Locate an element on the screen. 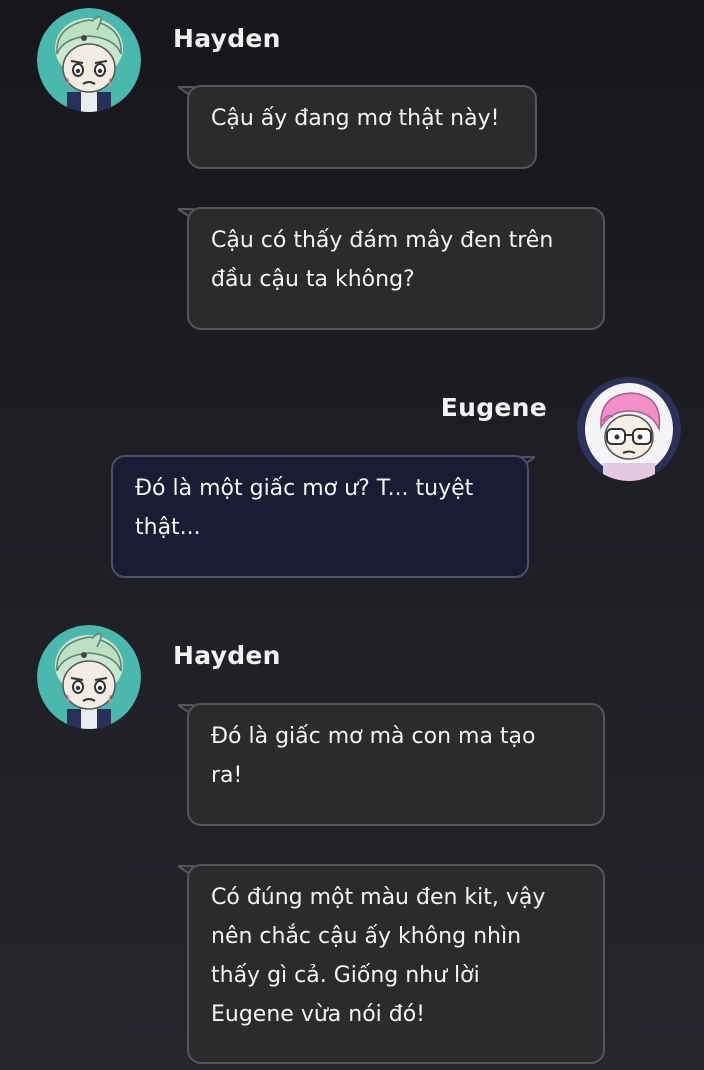  message-text: Cậu ấy đang mơ thật này! is located at coordinates (355, 118).